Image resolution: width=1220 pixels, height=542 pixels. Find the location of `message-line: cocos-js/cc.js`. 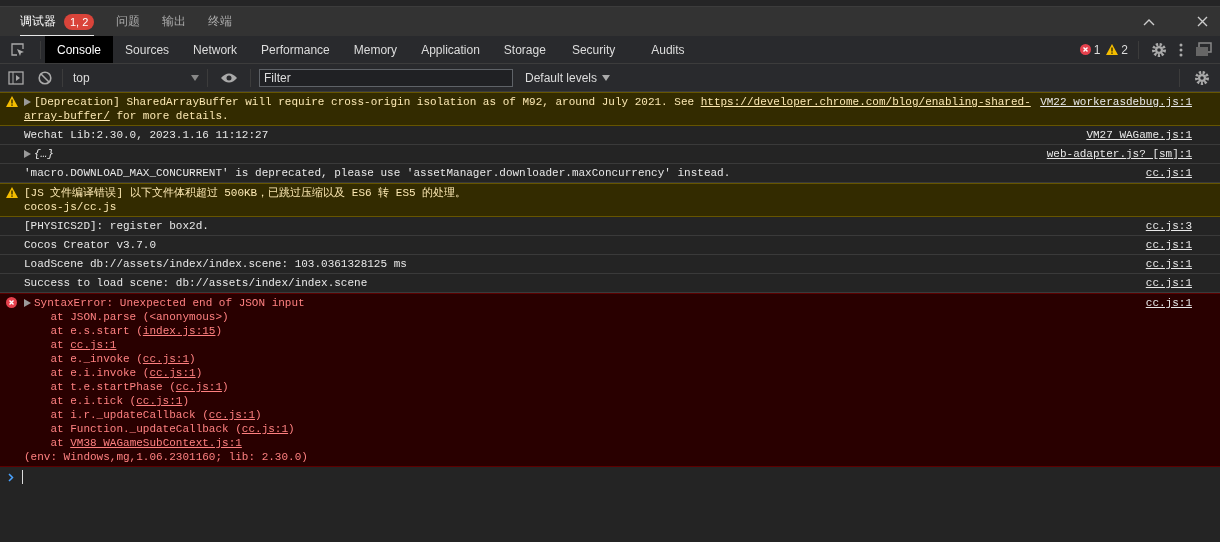

message-line: cocos-js/cc.js is located at coordinates (71, 207).